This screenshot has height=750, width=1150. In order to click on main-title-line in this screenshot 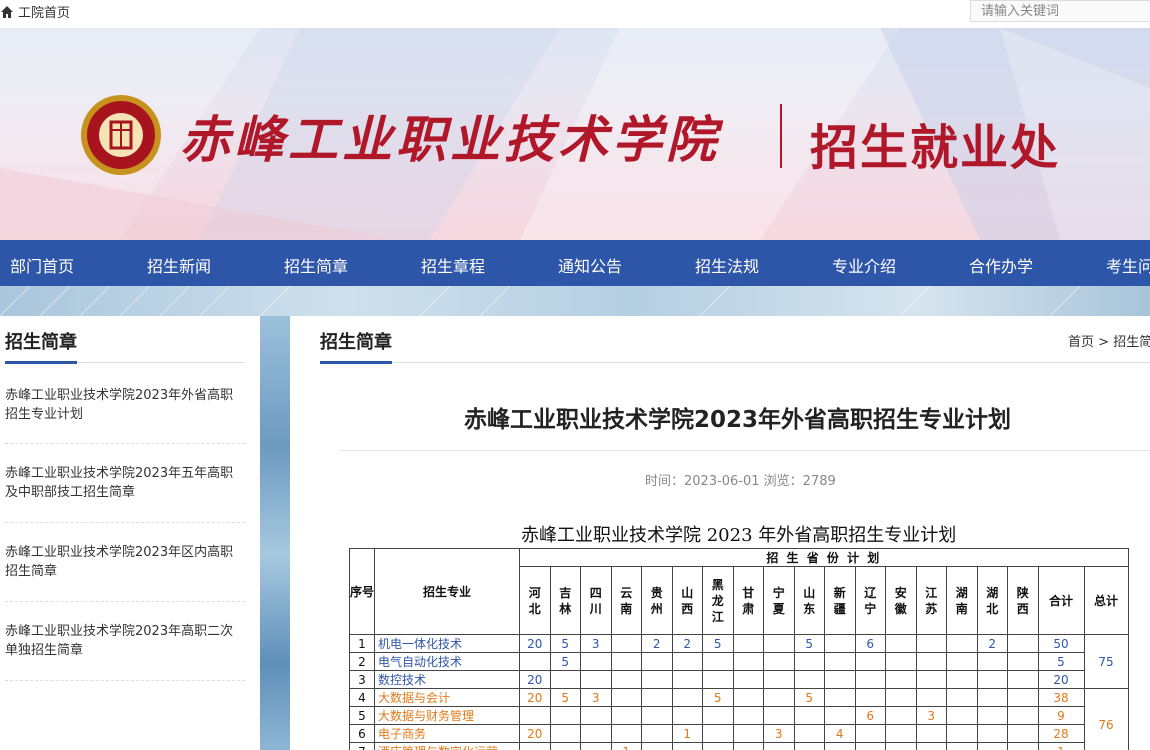, I will do `click(735, 362)`.